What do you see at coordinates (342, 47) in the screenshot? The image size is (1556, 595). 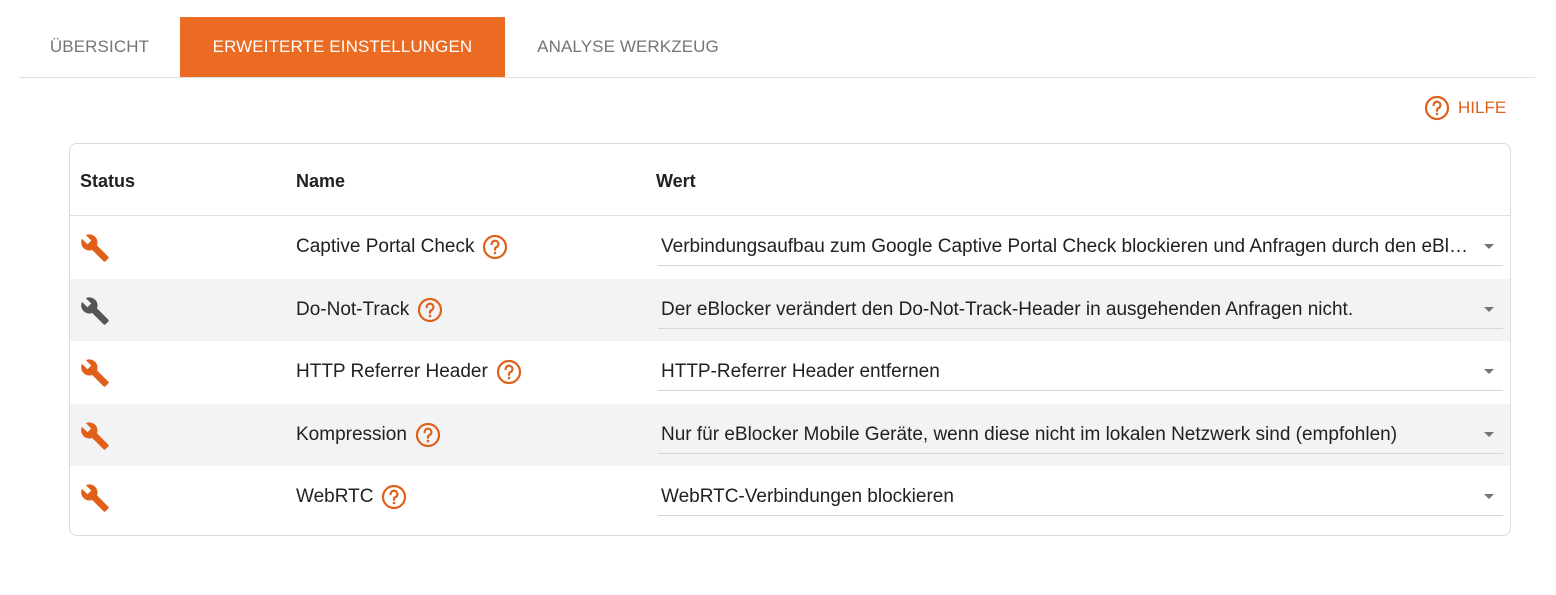 I see `tab-advanced-settings: ERWEITERTE EINSTELLUNGEN` at bounding box center [342, 47].